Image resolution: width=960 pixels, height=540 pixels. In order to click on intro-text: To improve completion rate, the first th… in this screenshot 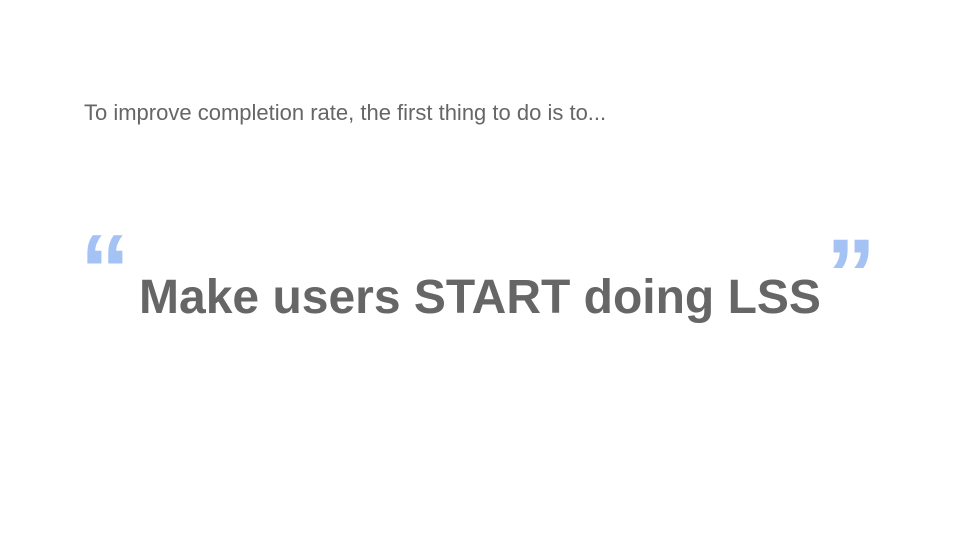, I will do `click(345, 112)`.